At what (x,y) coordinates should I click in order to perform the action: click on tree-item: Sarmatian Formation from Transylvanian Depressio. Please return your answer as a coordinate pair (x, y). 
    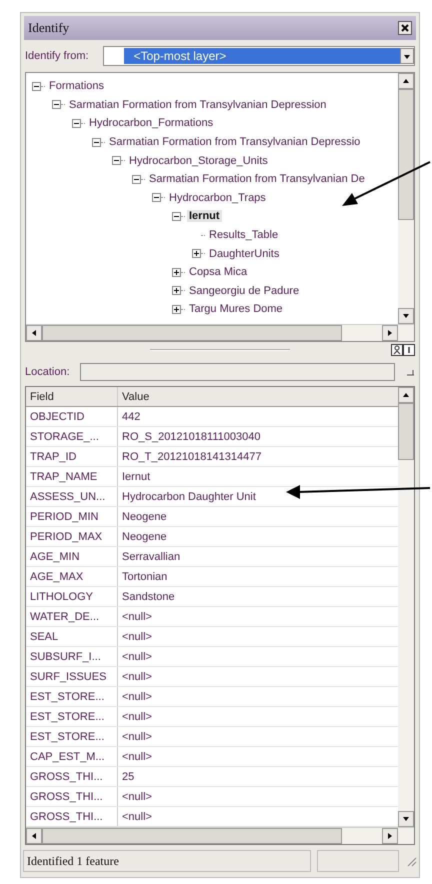
    Looking at the image, I should click on (234, 142).